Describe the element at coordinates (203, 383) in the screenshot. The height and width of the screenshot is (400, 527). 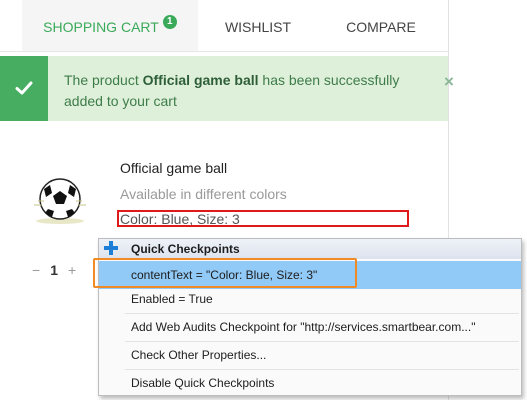
I see `menu-item-label: Disable Quick Checkpoints` at that location.